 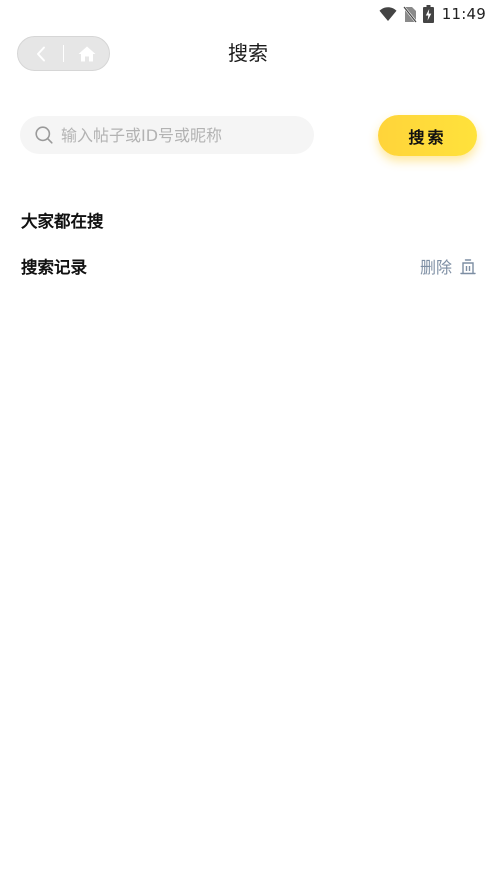 What do you see at coordinates (62, 221) in the screenshot?
I see `hot-searches-title: 大家都在搜` at bounding box center [62, 221].